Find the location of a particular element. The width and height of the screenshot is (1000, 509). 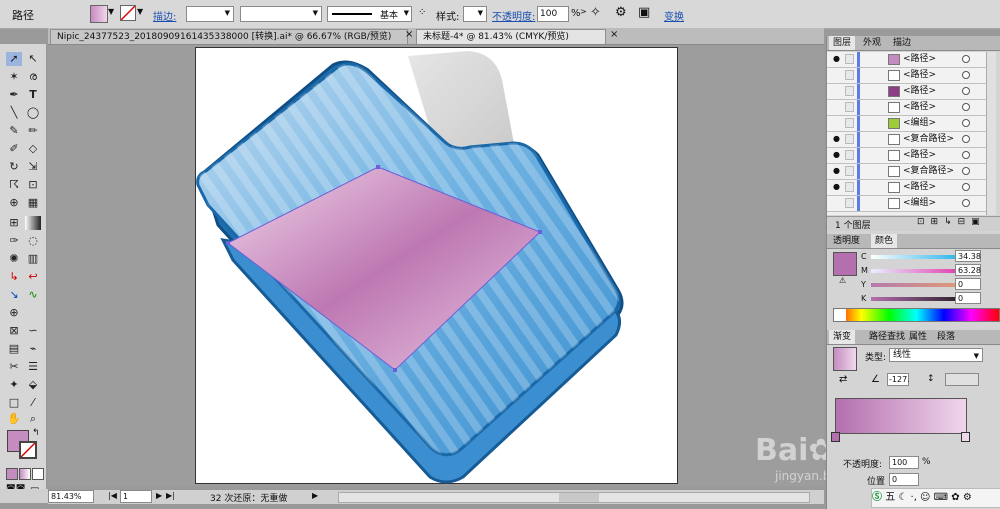

smooth-tool-icon: ∿ is located at coordinates (33, 295).